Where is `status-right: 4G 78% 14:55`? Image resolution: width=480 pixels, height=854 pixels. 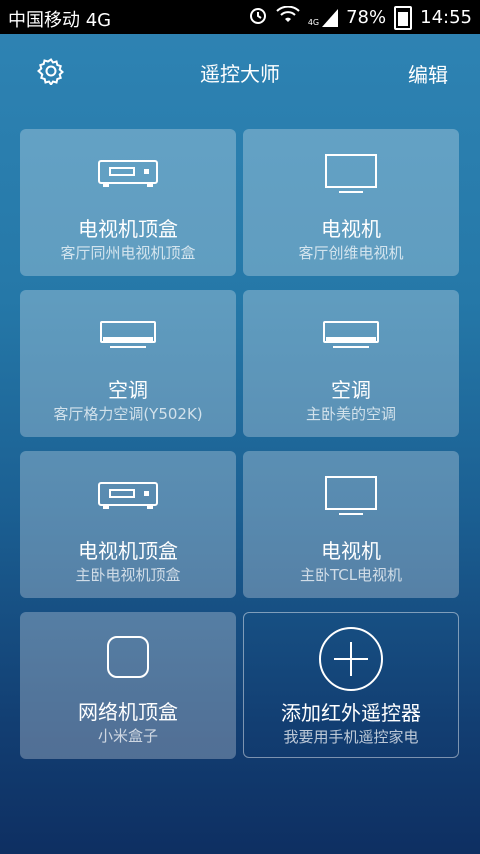 status-right: 4G 78% 14:55 is located at coordinates (360, 17).